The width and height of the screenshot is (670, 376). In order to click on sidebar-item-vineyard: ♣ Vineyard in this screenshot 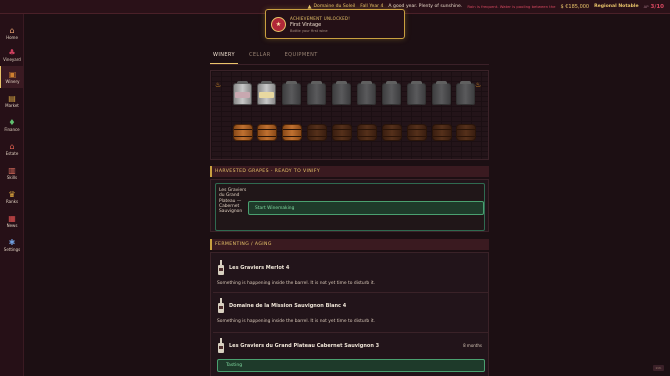, I will do `click(12, 55)`.